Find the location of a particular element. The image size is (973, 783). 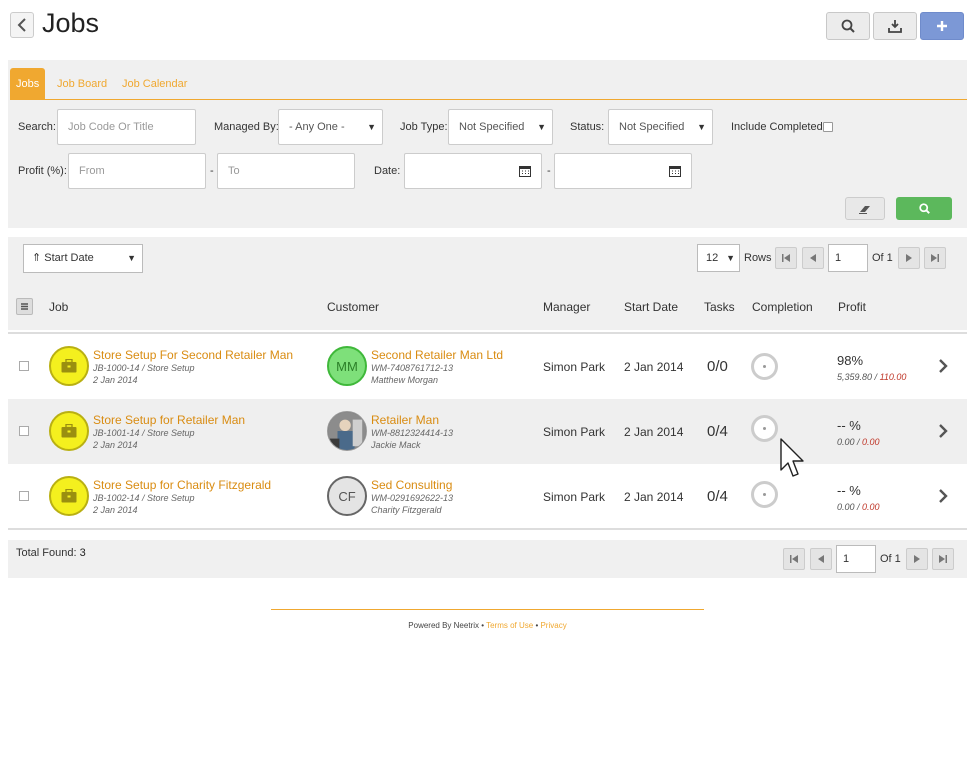

add-job-button is located at coordinates (942, 26).